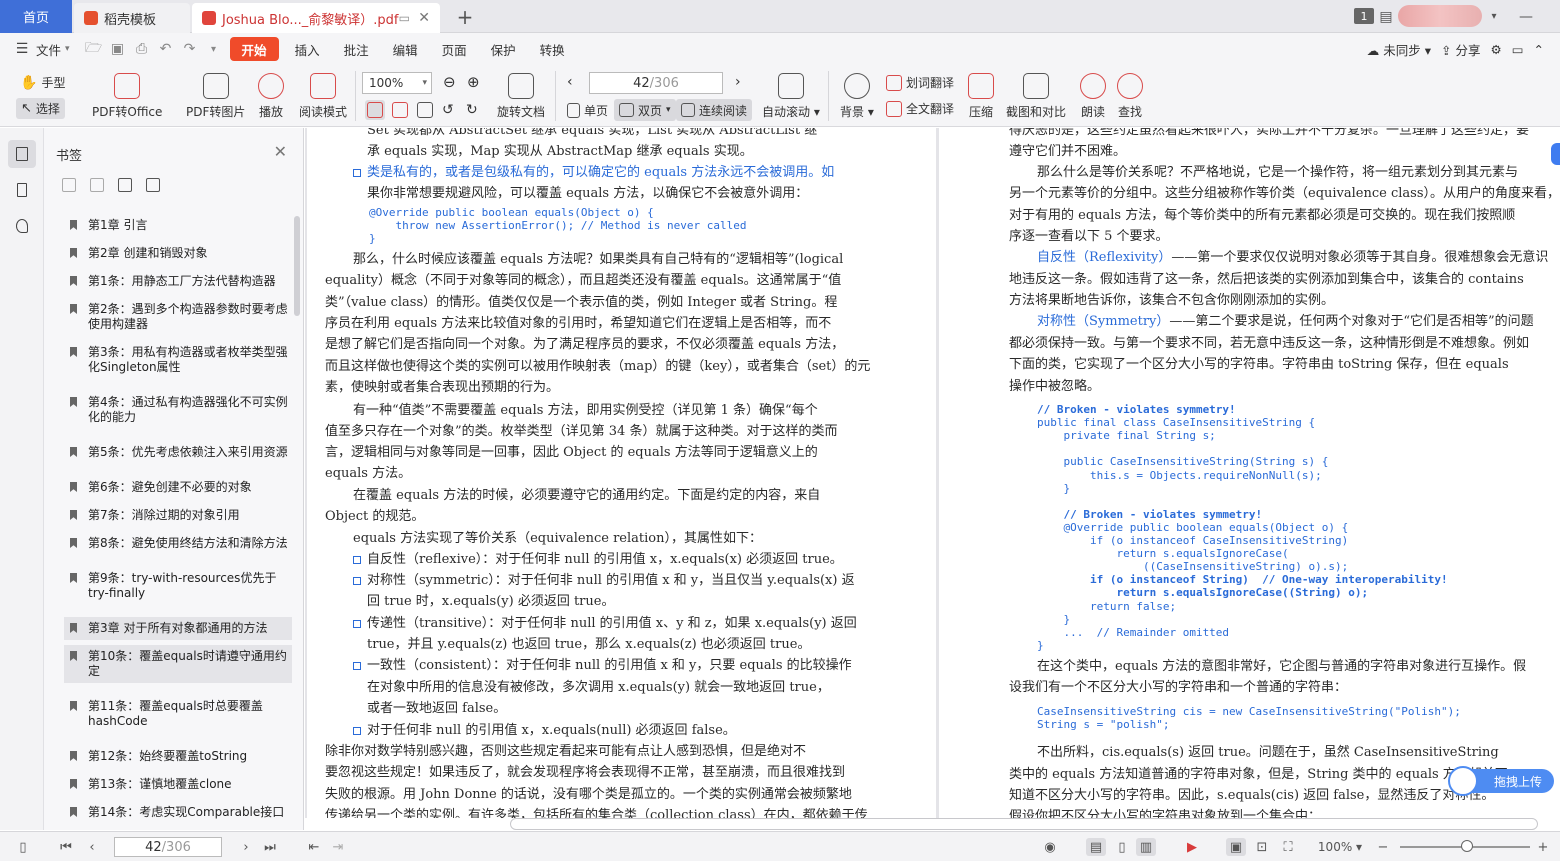 Image resolution: width=1560 pixels, height=861 pixels. What do you see at coordinates (1386, 16) in the screenshot?
I see `window-layout-icon: ▤` at bounding box center [1386, 16].